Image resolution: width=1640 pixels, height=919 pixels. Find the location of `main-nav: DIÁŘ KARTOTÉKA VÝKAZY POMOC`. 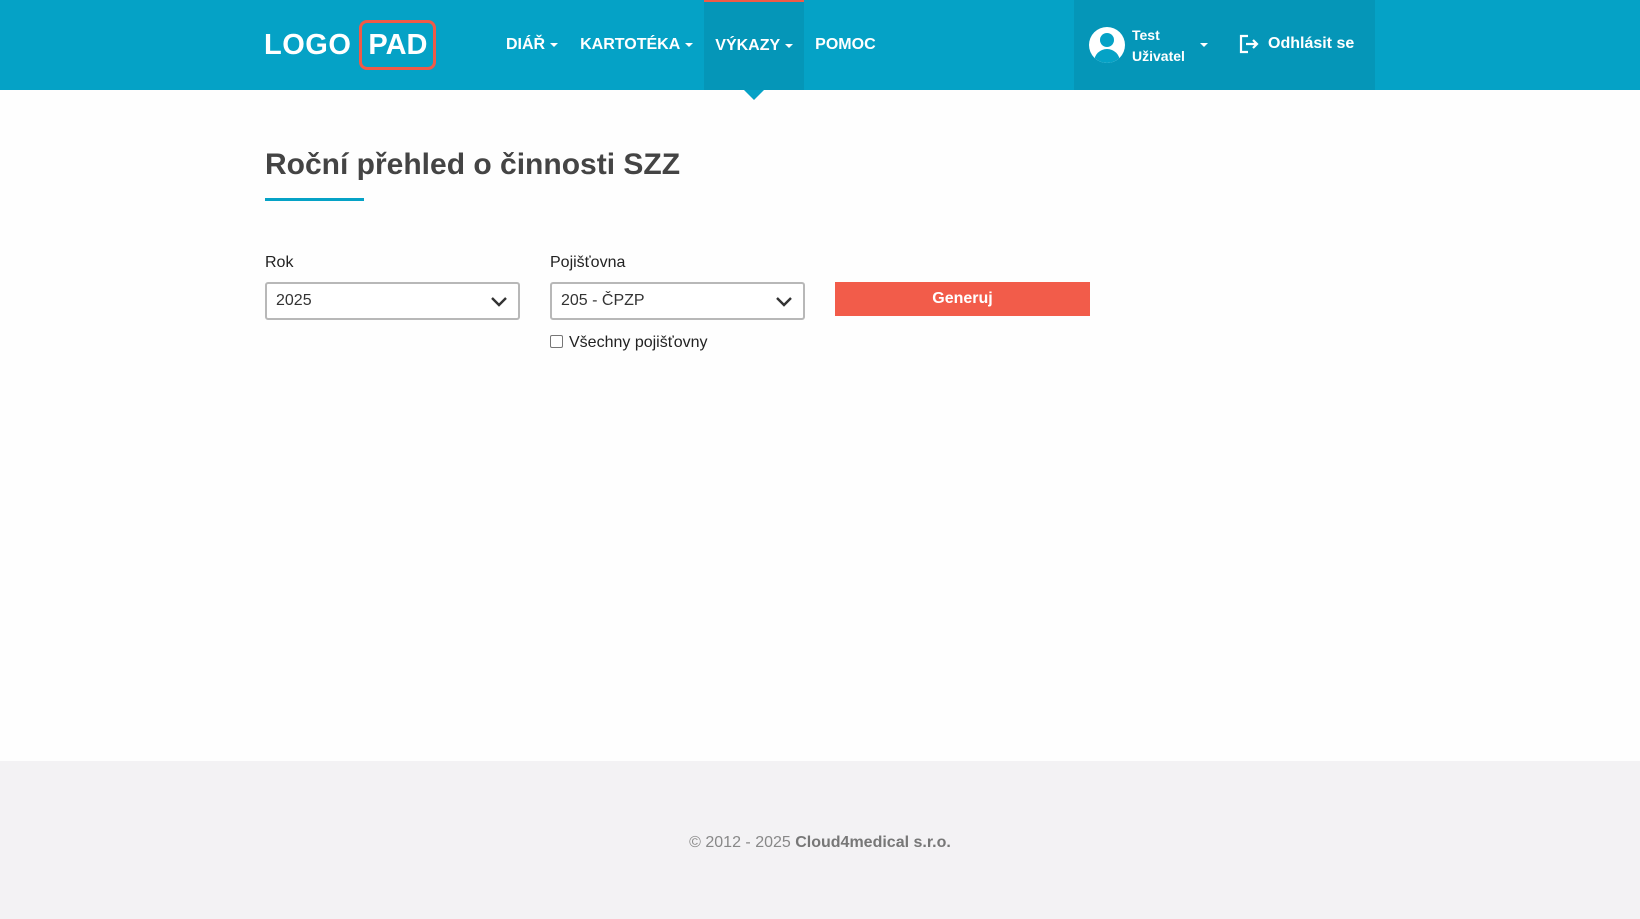

main-nav: DIÁŘ KARTOTÉKA VÝKAZY POMOC is located at coordinates (691, 50).